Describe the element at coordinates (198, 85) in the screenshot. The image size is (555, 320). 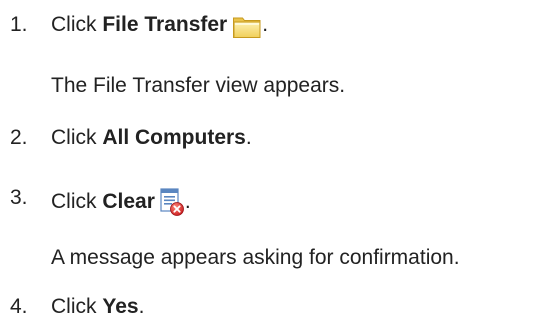
I see `step-1-result: The File Transfer view appears.` at that location.